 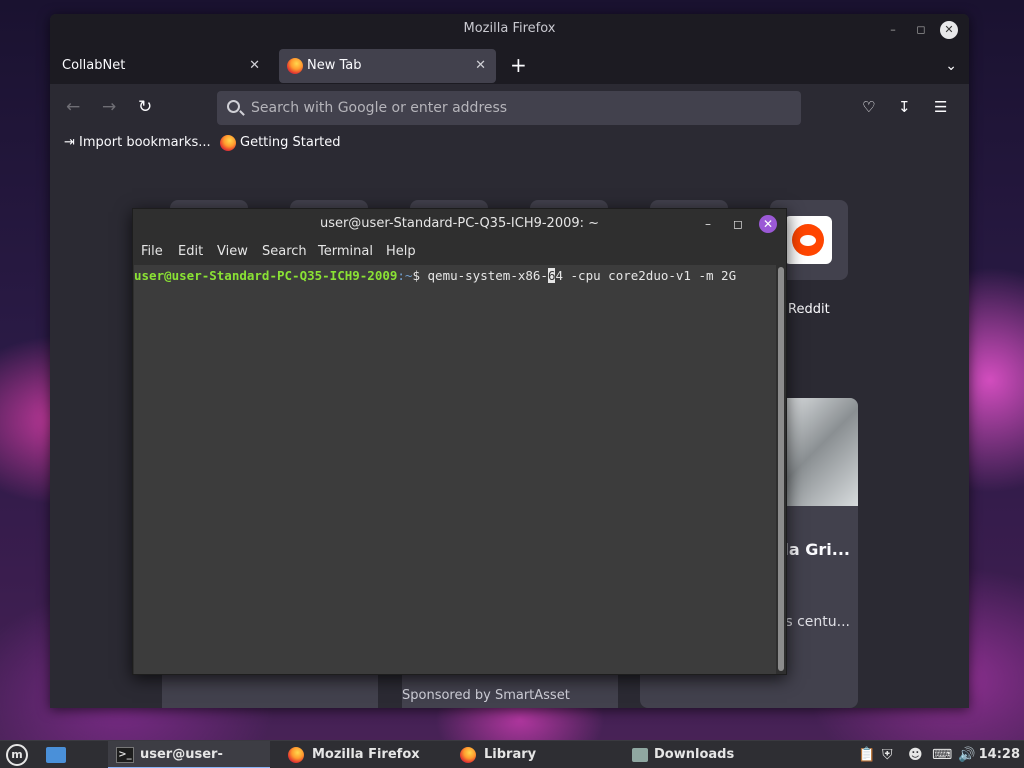 I want to click on menu-help: Help, so click(x=401, y=252).